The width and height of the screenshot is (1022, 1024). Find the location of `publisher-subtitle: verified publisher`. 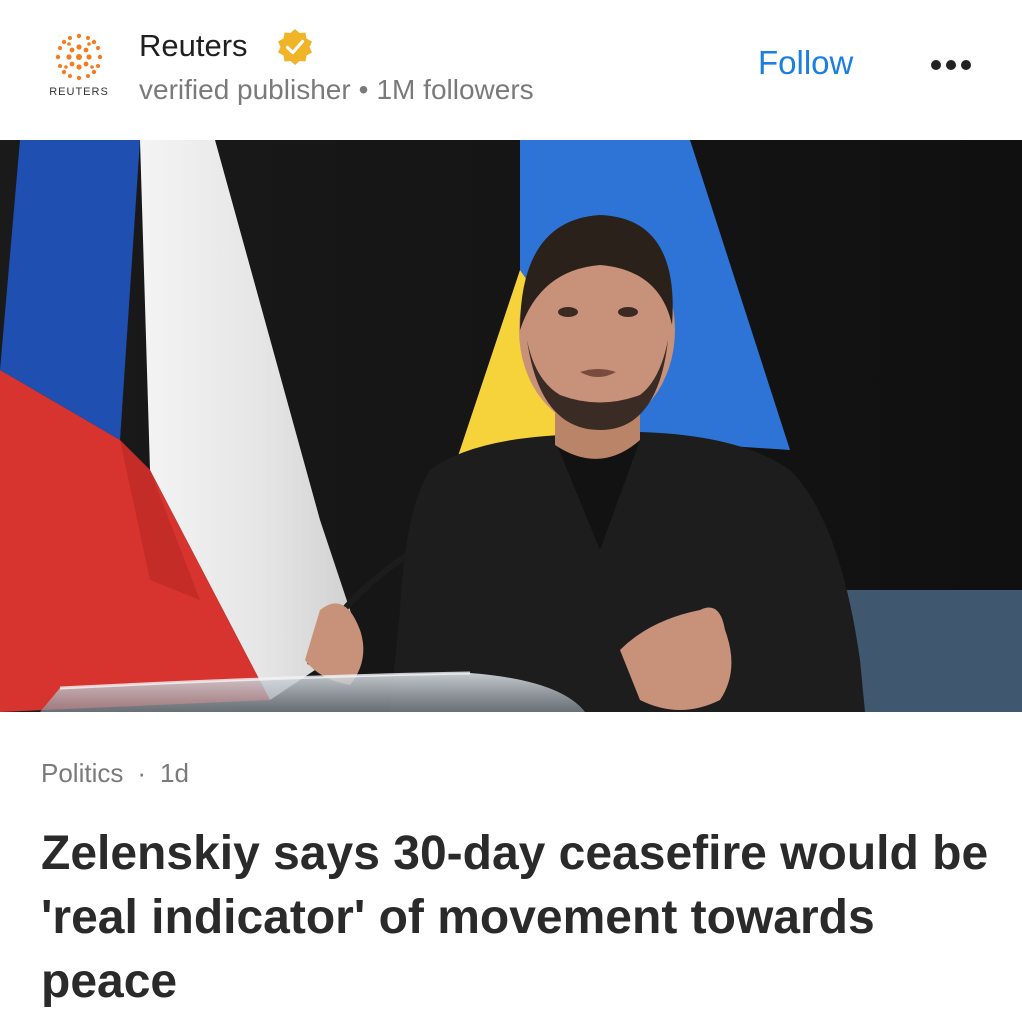

publisher-subtitle: verified publisher is located at coordinates (245, 89).